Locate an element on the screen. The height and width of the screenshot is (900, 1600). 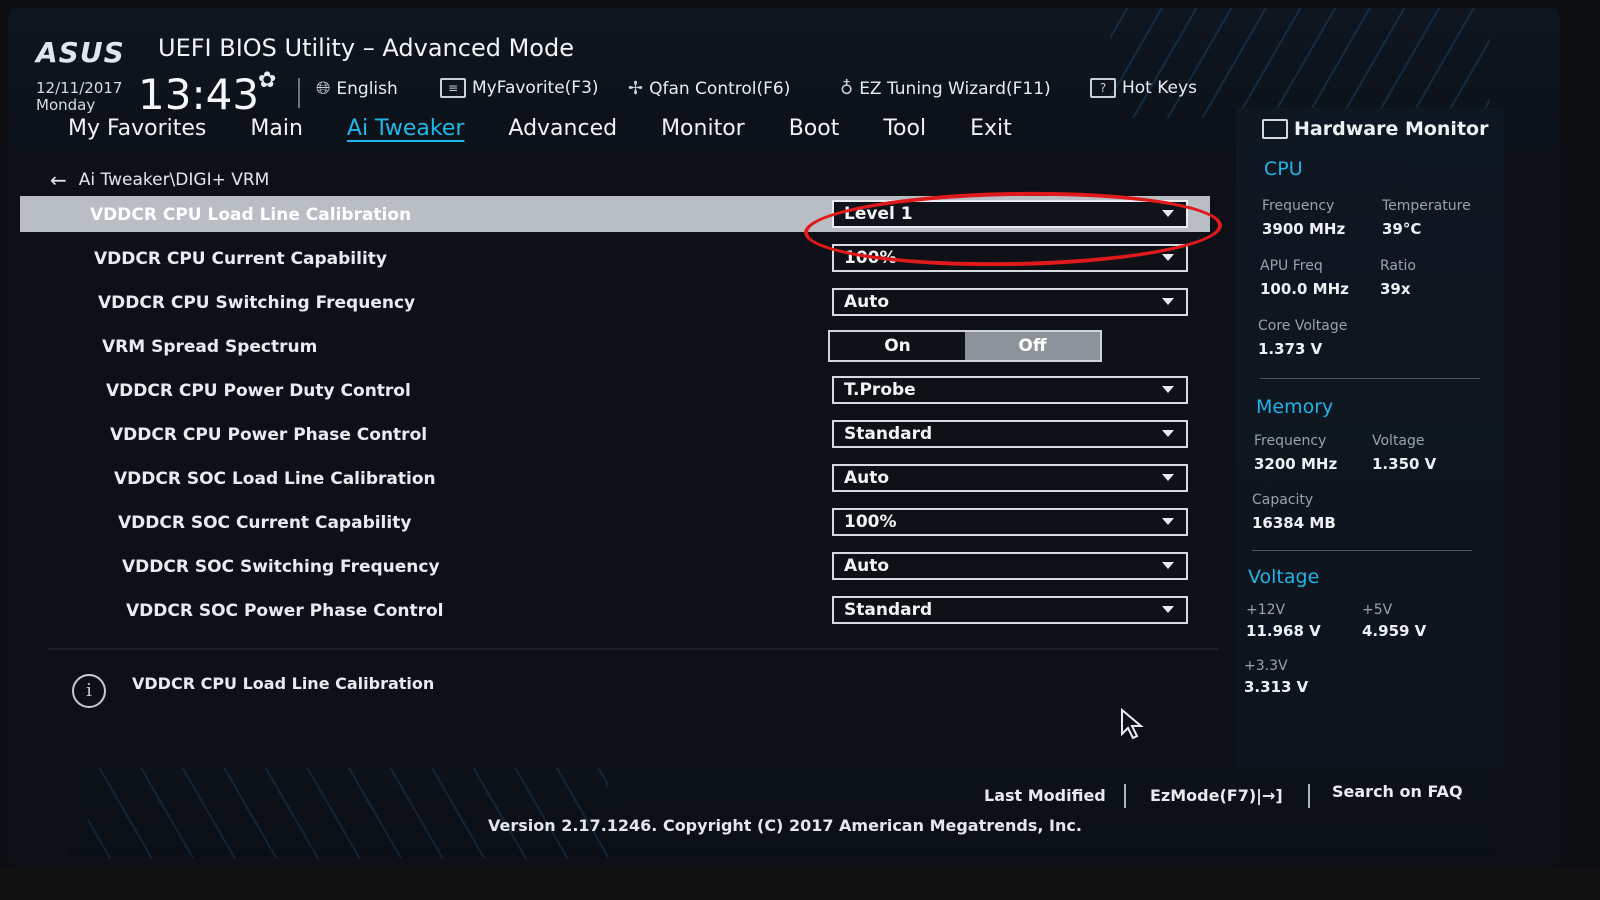
tab-ai-tweaker: Ai Tweaker is located at coordinates (406, 136).